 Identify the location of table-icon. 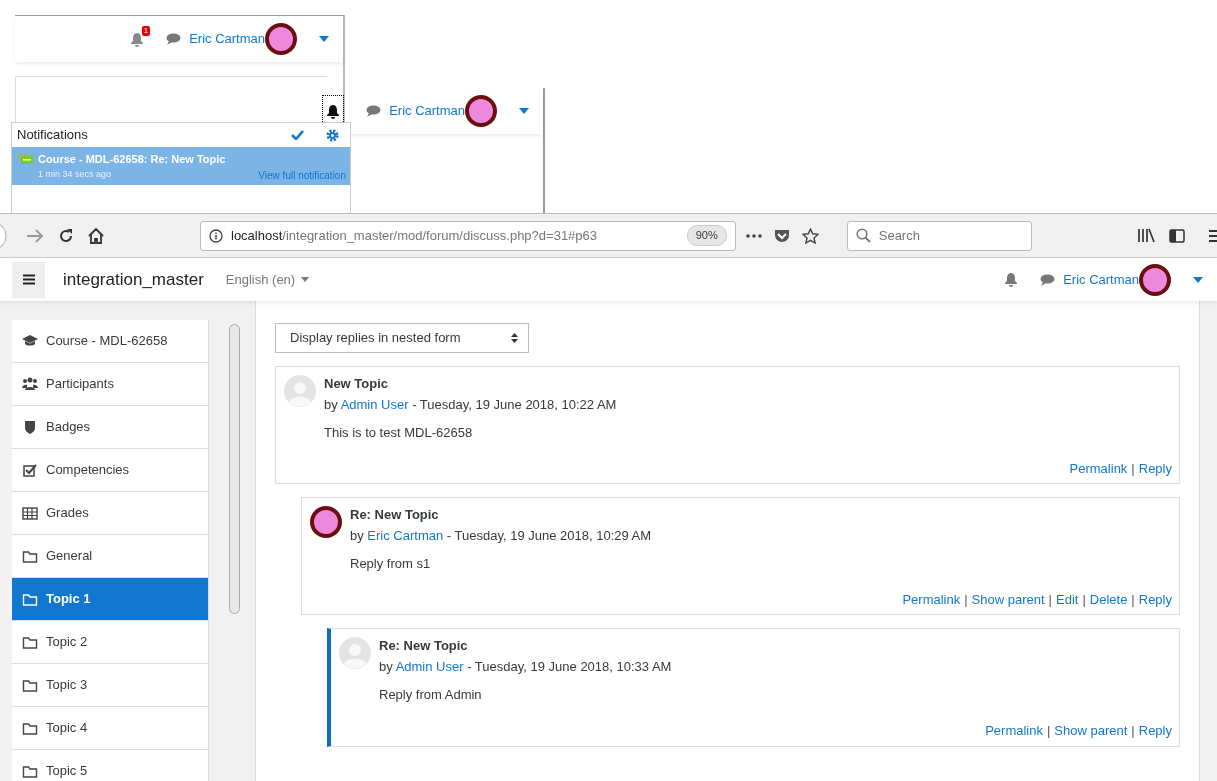
(30, 513).